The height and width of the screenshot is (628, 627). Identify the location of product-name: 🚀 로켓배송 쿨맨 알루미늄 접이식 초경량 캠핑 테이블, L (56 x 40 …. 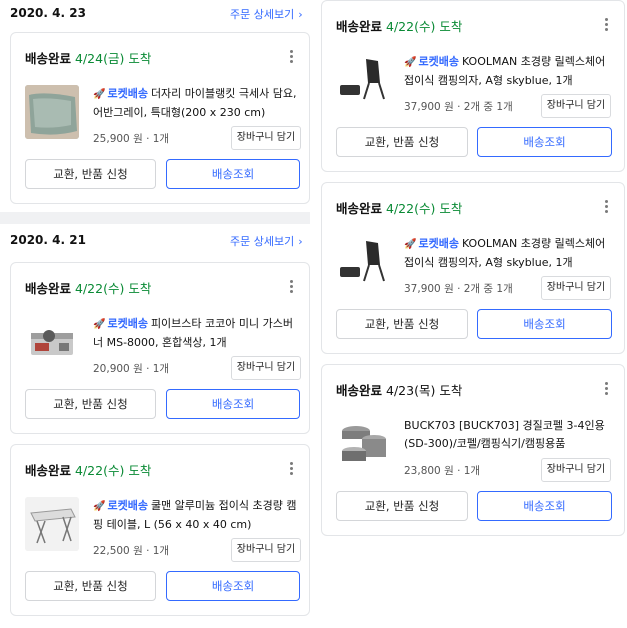
(196, 515).